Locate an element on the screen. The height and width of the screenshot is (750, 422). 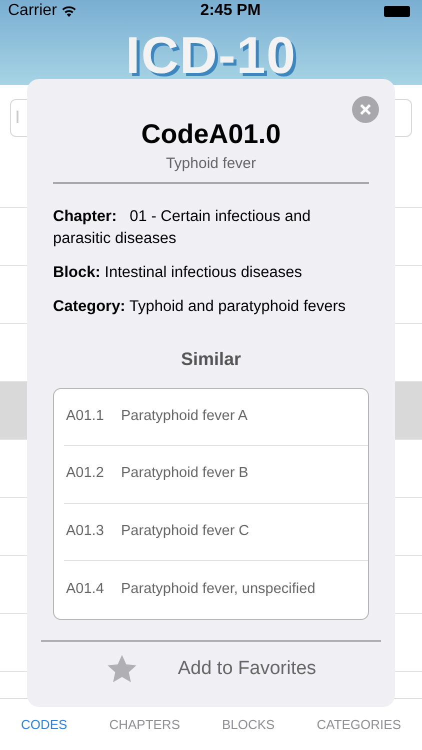
similar-row: A01.1 Paratyphoid fever A is located at coordinates (216, 417).